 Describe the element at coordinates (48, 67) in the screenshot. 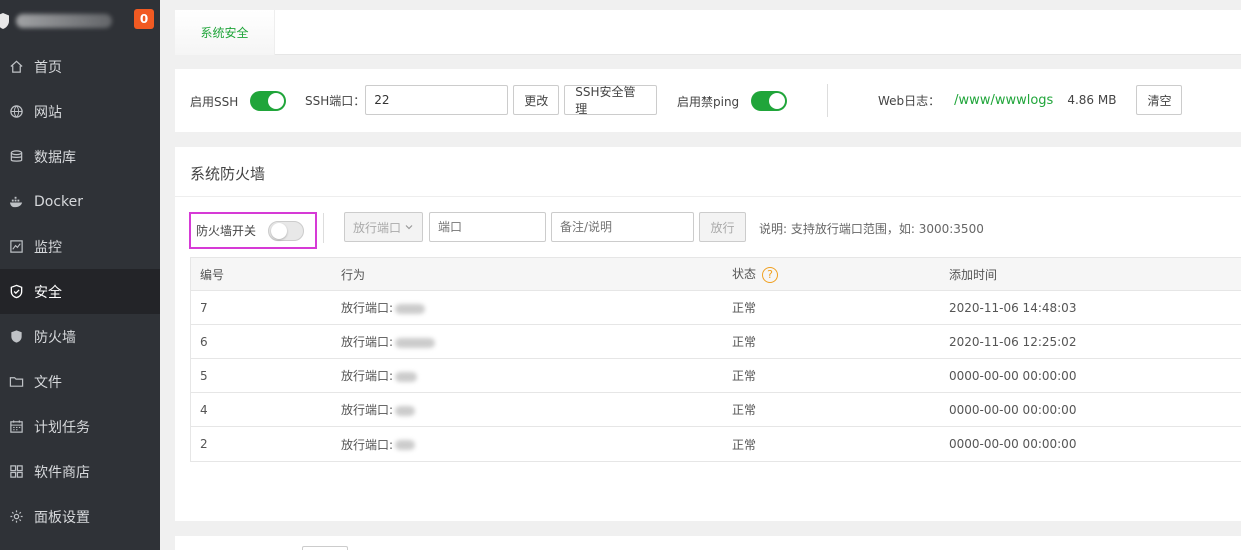

I see `sidebar-item-label: 首页` at that location.